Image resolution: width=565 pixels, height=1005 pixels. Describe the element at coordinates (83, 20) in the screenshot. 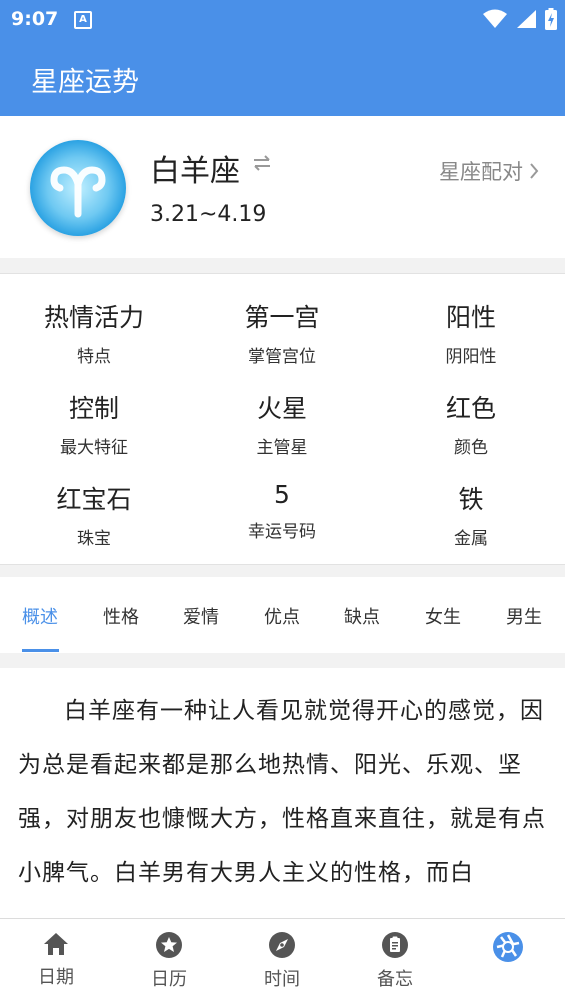

I see `notification-icon: A` at that location.